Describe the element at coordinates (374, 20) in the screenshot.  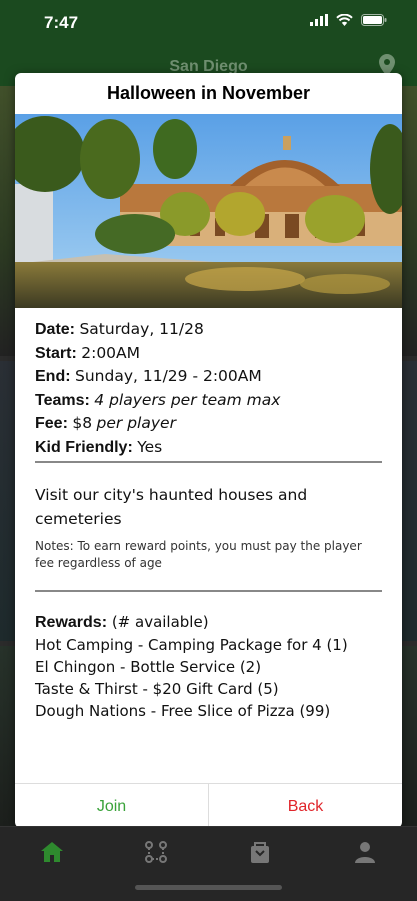
I see `battery-icon` at that location.